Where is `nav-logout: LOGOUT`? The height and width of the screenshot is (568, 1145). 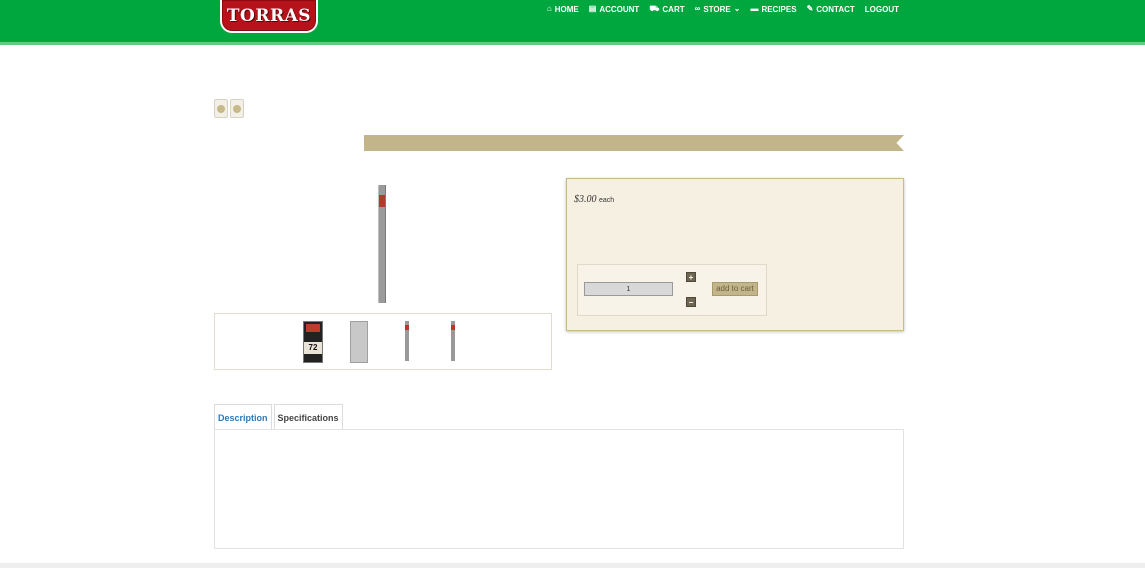
nav-logout: LOGOUT is located at coordinates (882, 9).